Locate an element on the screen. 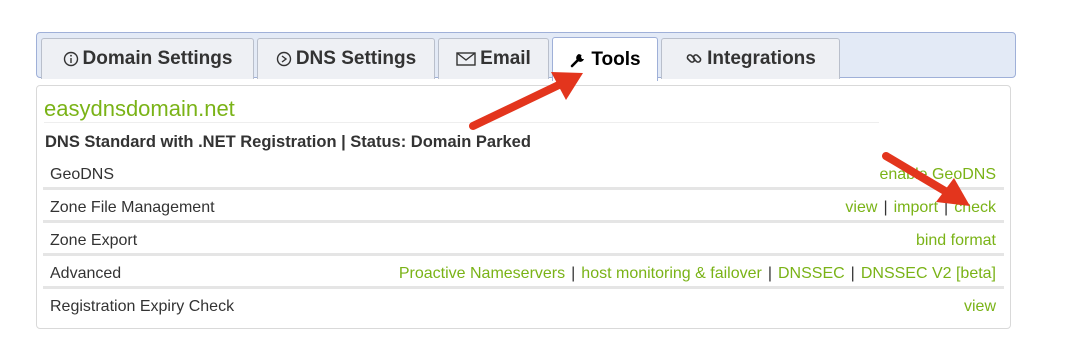 This screenshot has width=1092, height=355. link-icon is located at coordinates (694, 59).